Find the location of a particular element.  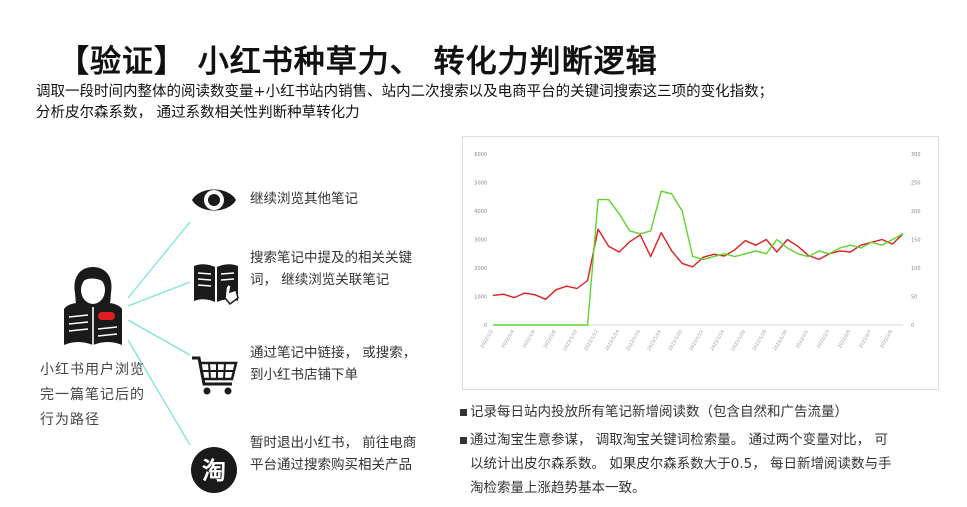

svg-text: 淘 is located at coordinates (214, 471).